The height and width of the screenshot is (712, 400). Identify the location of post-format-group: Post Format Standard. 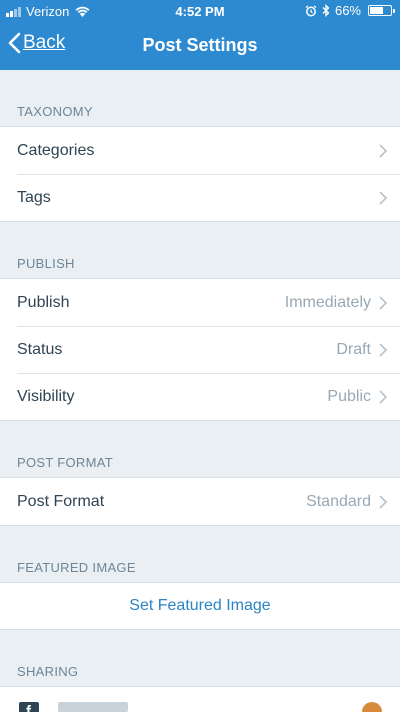
(200, 502).